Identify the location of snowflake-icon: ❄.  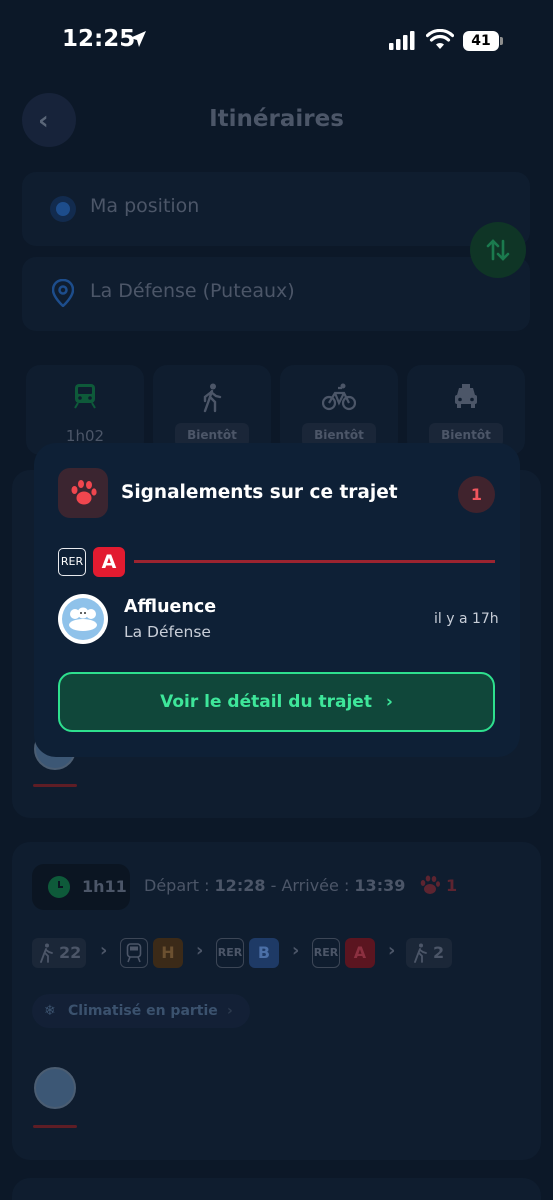
(50, 1011).